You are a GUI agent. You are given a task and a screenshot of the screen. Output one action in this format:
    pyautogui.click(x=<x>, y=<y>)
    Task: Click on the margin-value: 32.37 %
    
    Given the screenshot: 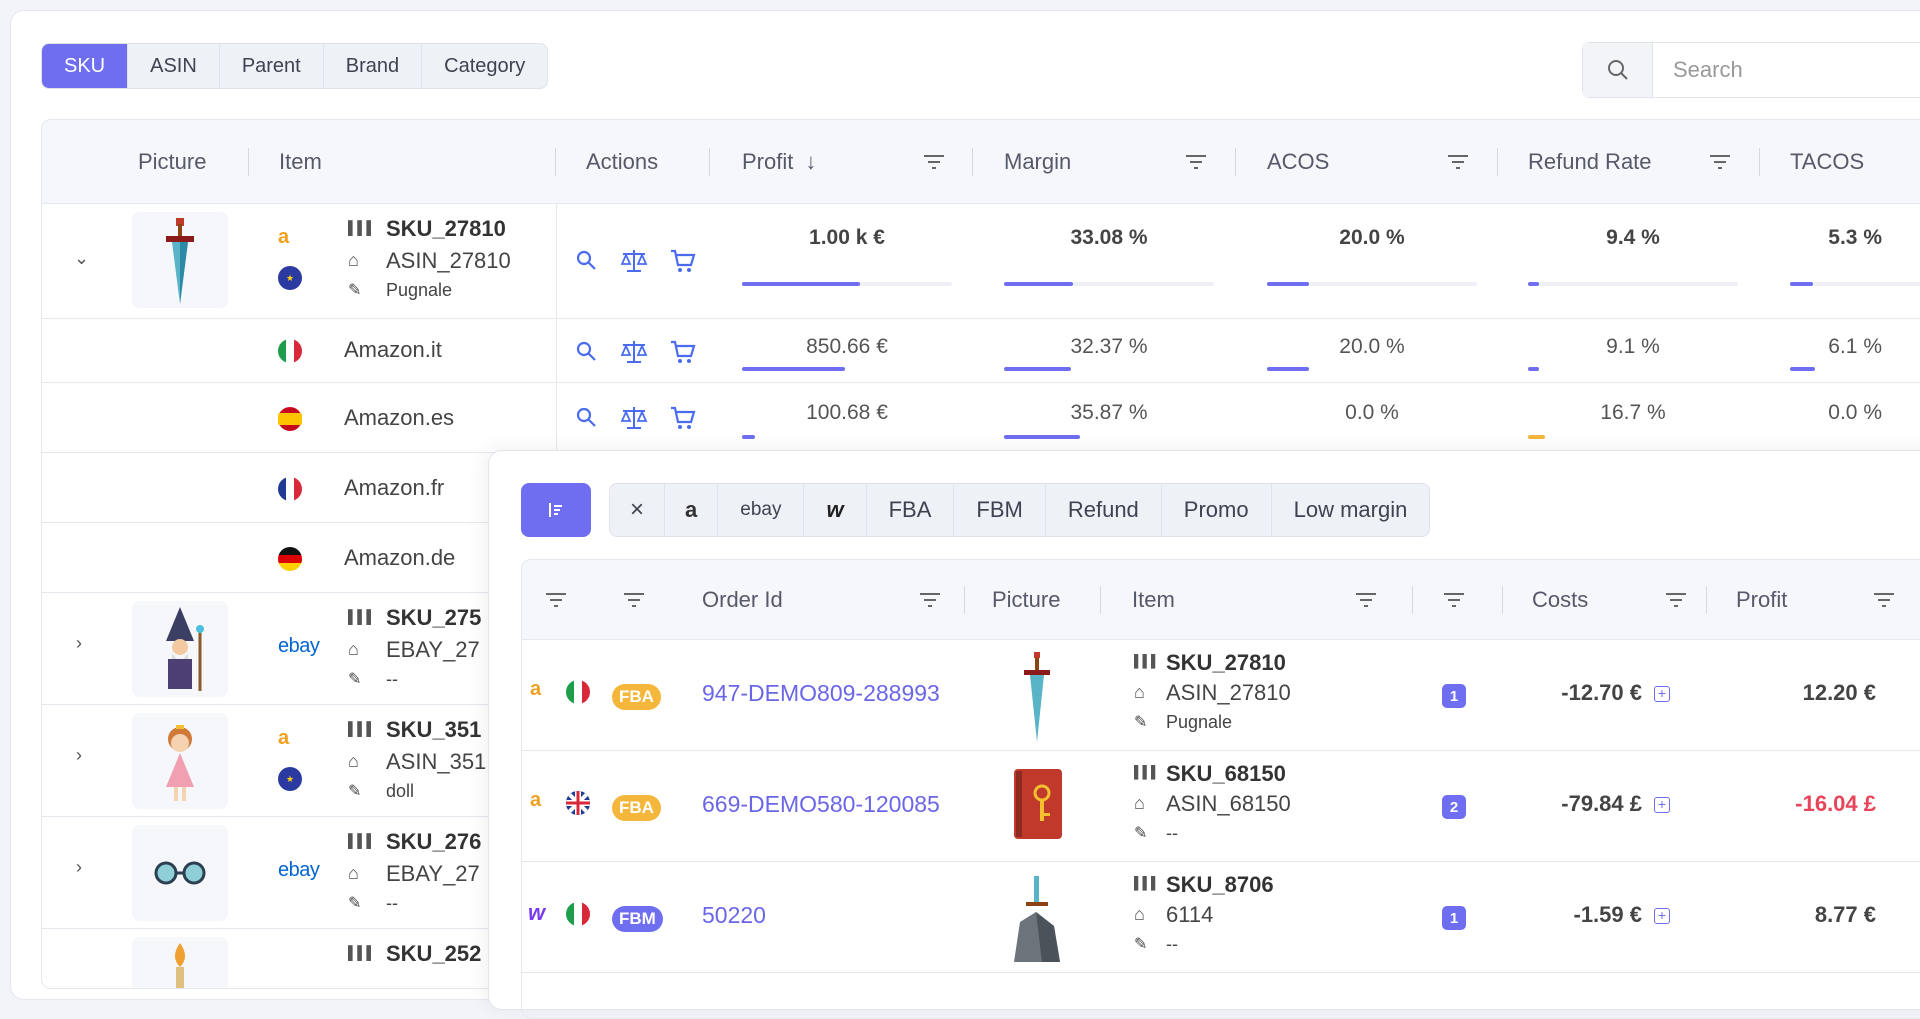 What is the action you would take?
    pyautogui.click(x=1109, y=346)
    